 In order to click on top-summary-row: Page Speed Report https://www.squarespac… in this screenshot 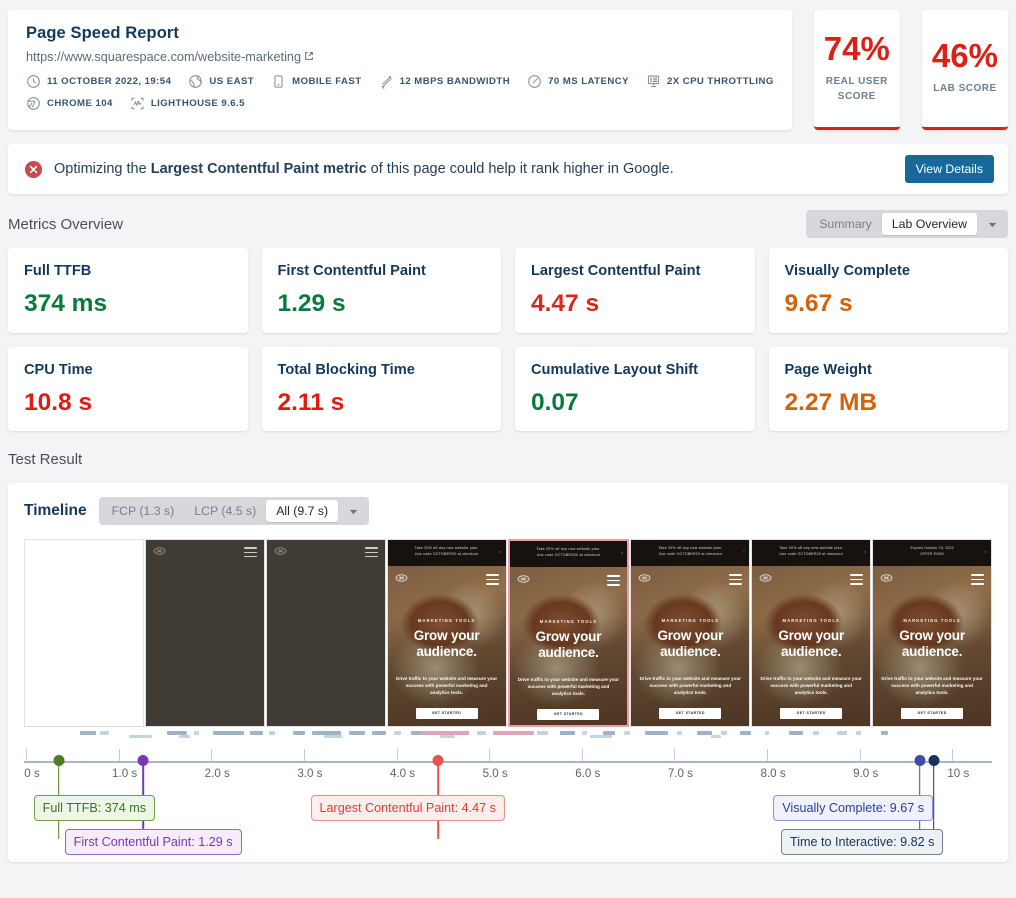, I will do `click(508, 65)`.